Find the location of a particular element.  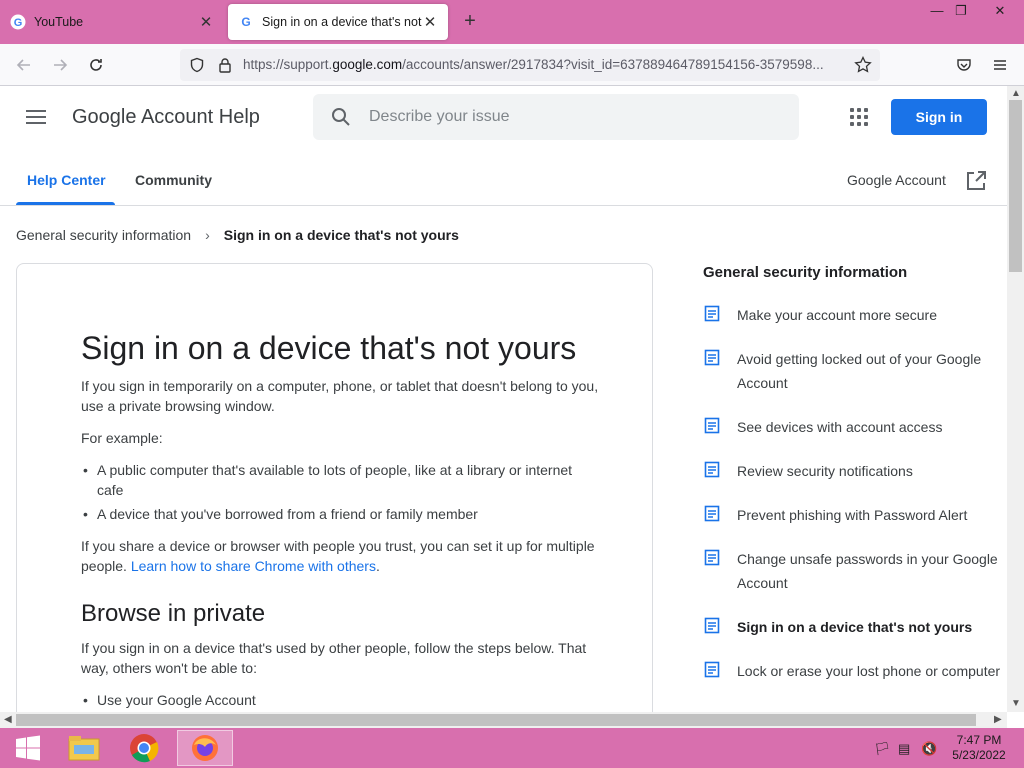

sign-in-button: Sign in is located at coordinates (939, 117).